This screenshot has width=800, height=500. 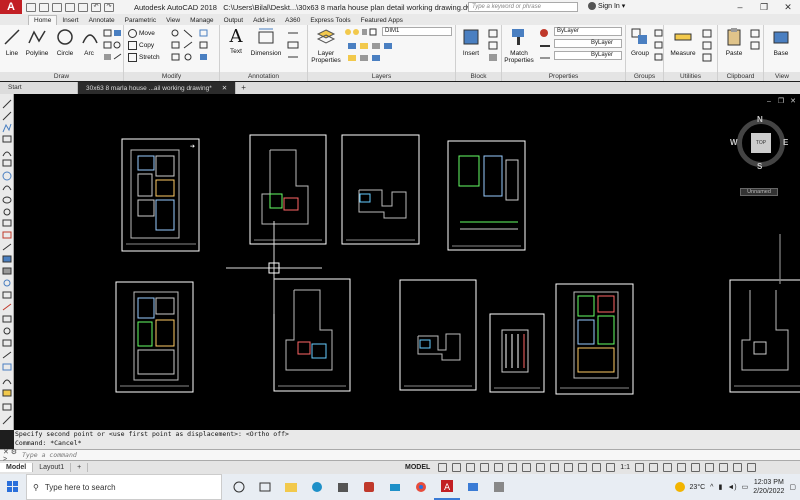 I want to click on hardware-acceleration-icon, so click(x=724, y=467).